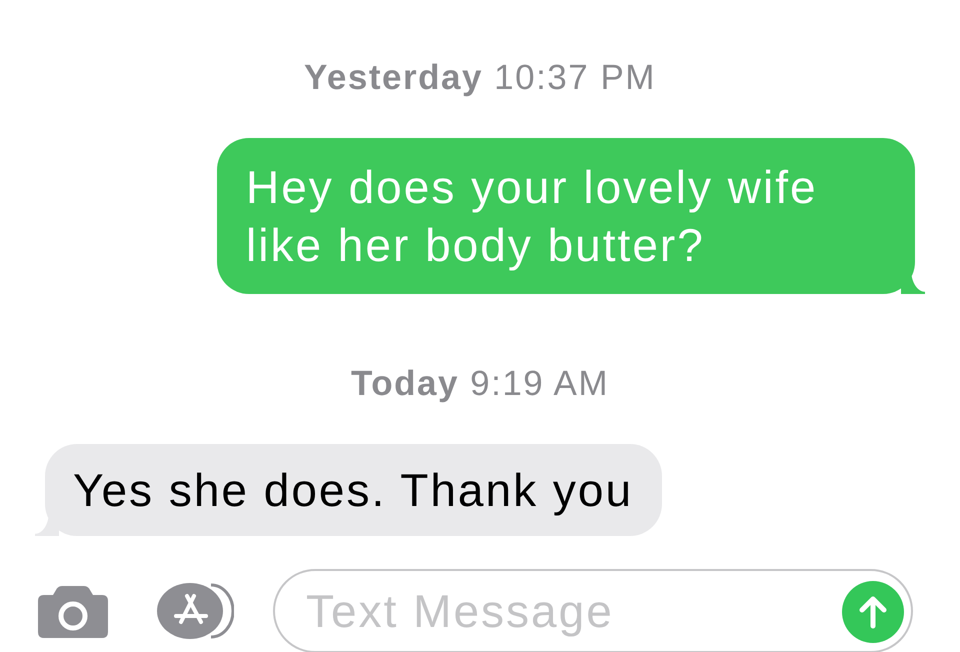 The width and height of the screenshot is (960, 652). What do you see at coordinates (593, 610) in the screenshot?
I see `message-field: Text Message` at bounding box center [593, 610].